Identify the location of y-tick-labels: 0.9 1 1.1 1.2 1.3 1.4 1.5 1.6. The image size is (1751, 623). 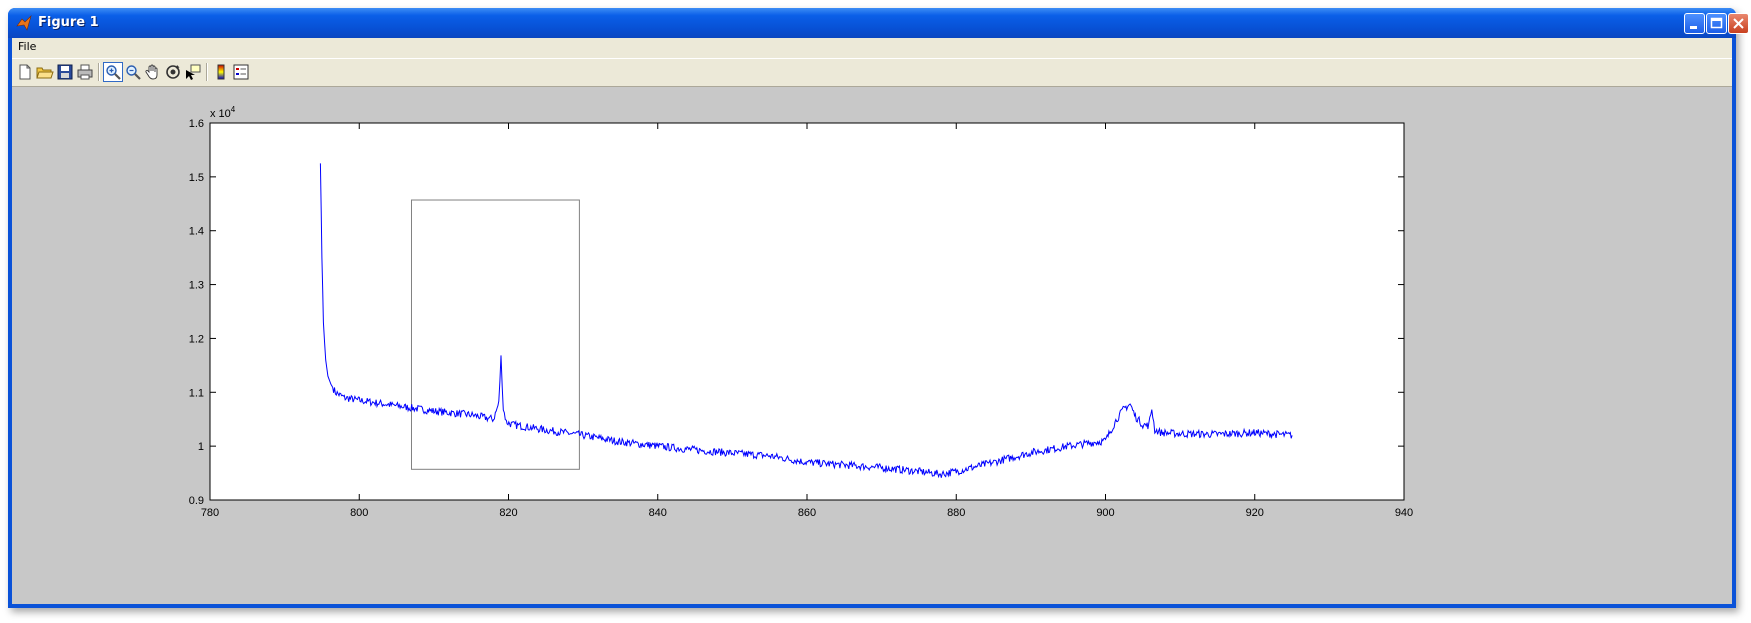
(196, 312).